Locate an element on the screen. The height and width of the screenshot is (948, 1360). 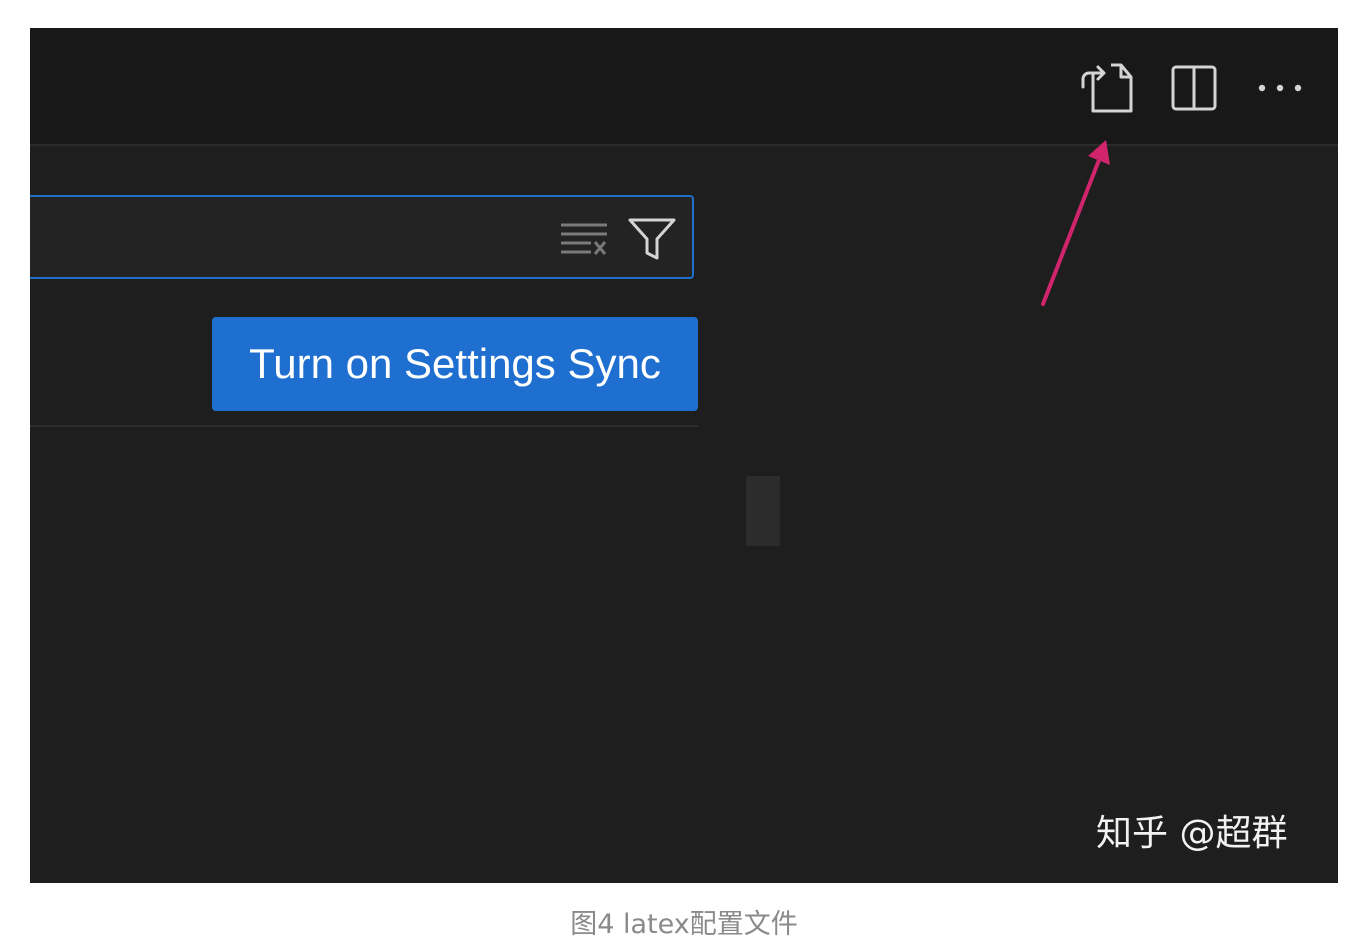
split-editor-button is located at coordinates (1194, 88).